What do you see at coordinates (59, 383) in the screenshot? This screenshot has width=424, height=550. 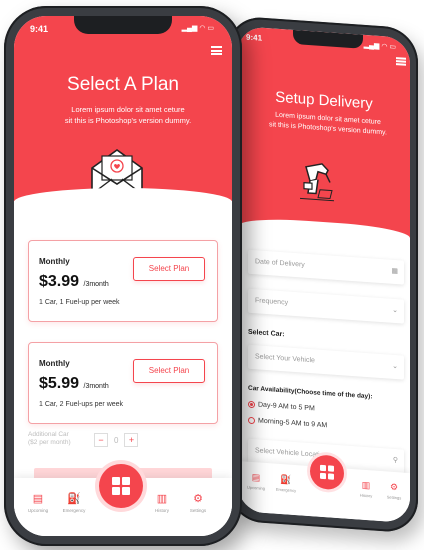 I see `price-value: $5.99` at bounding box center [59, 383].